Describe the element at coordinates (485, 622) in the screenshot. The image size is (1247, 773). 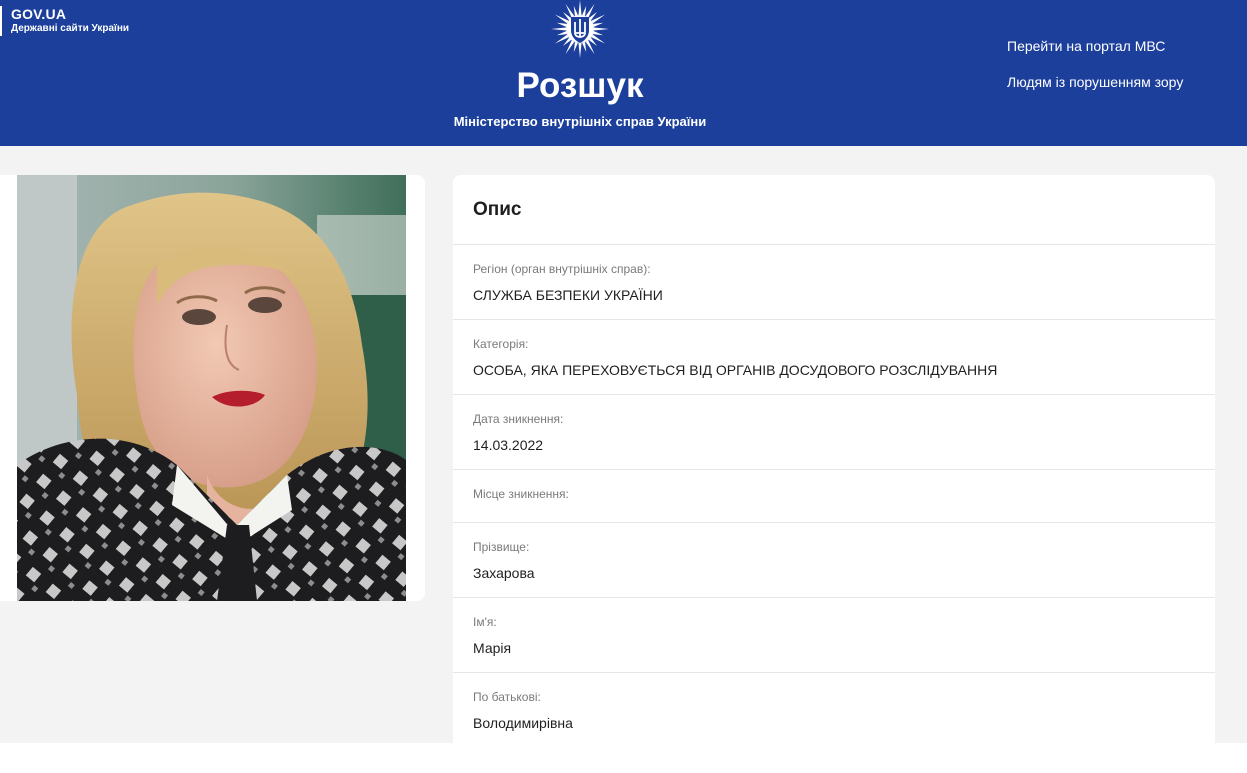
I see `field-label: Ім'я:` at that location.